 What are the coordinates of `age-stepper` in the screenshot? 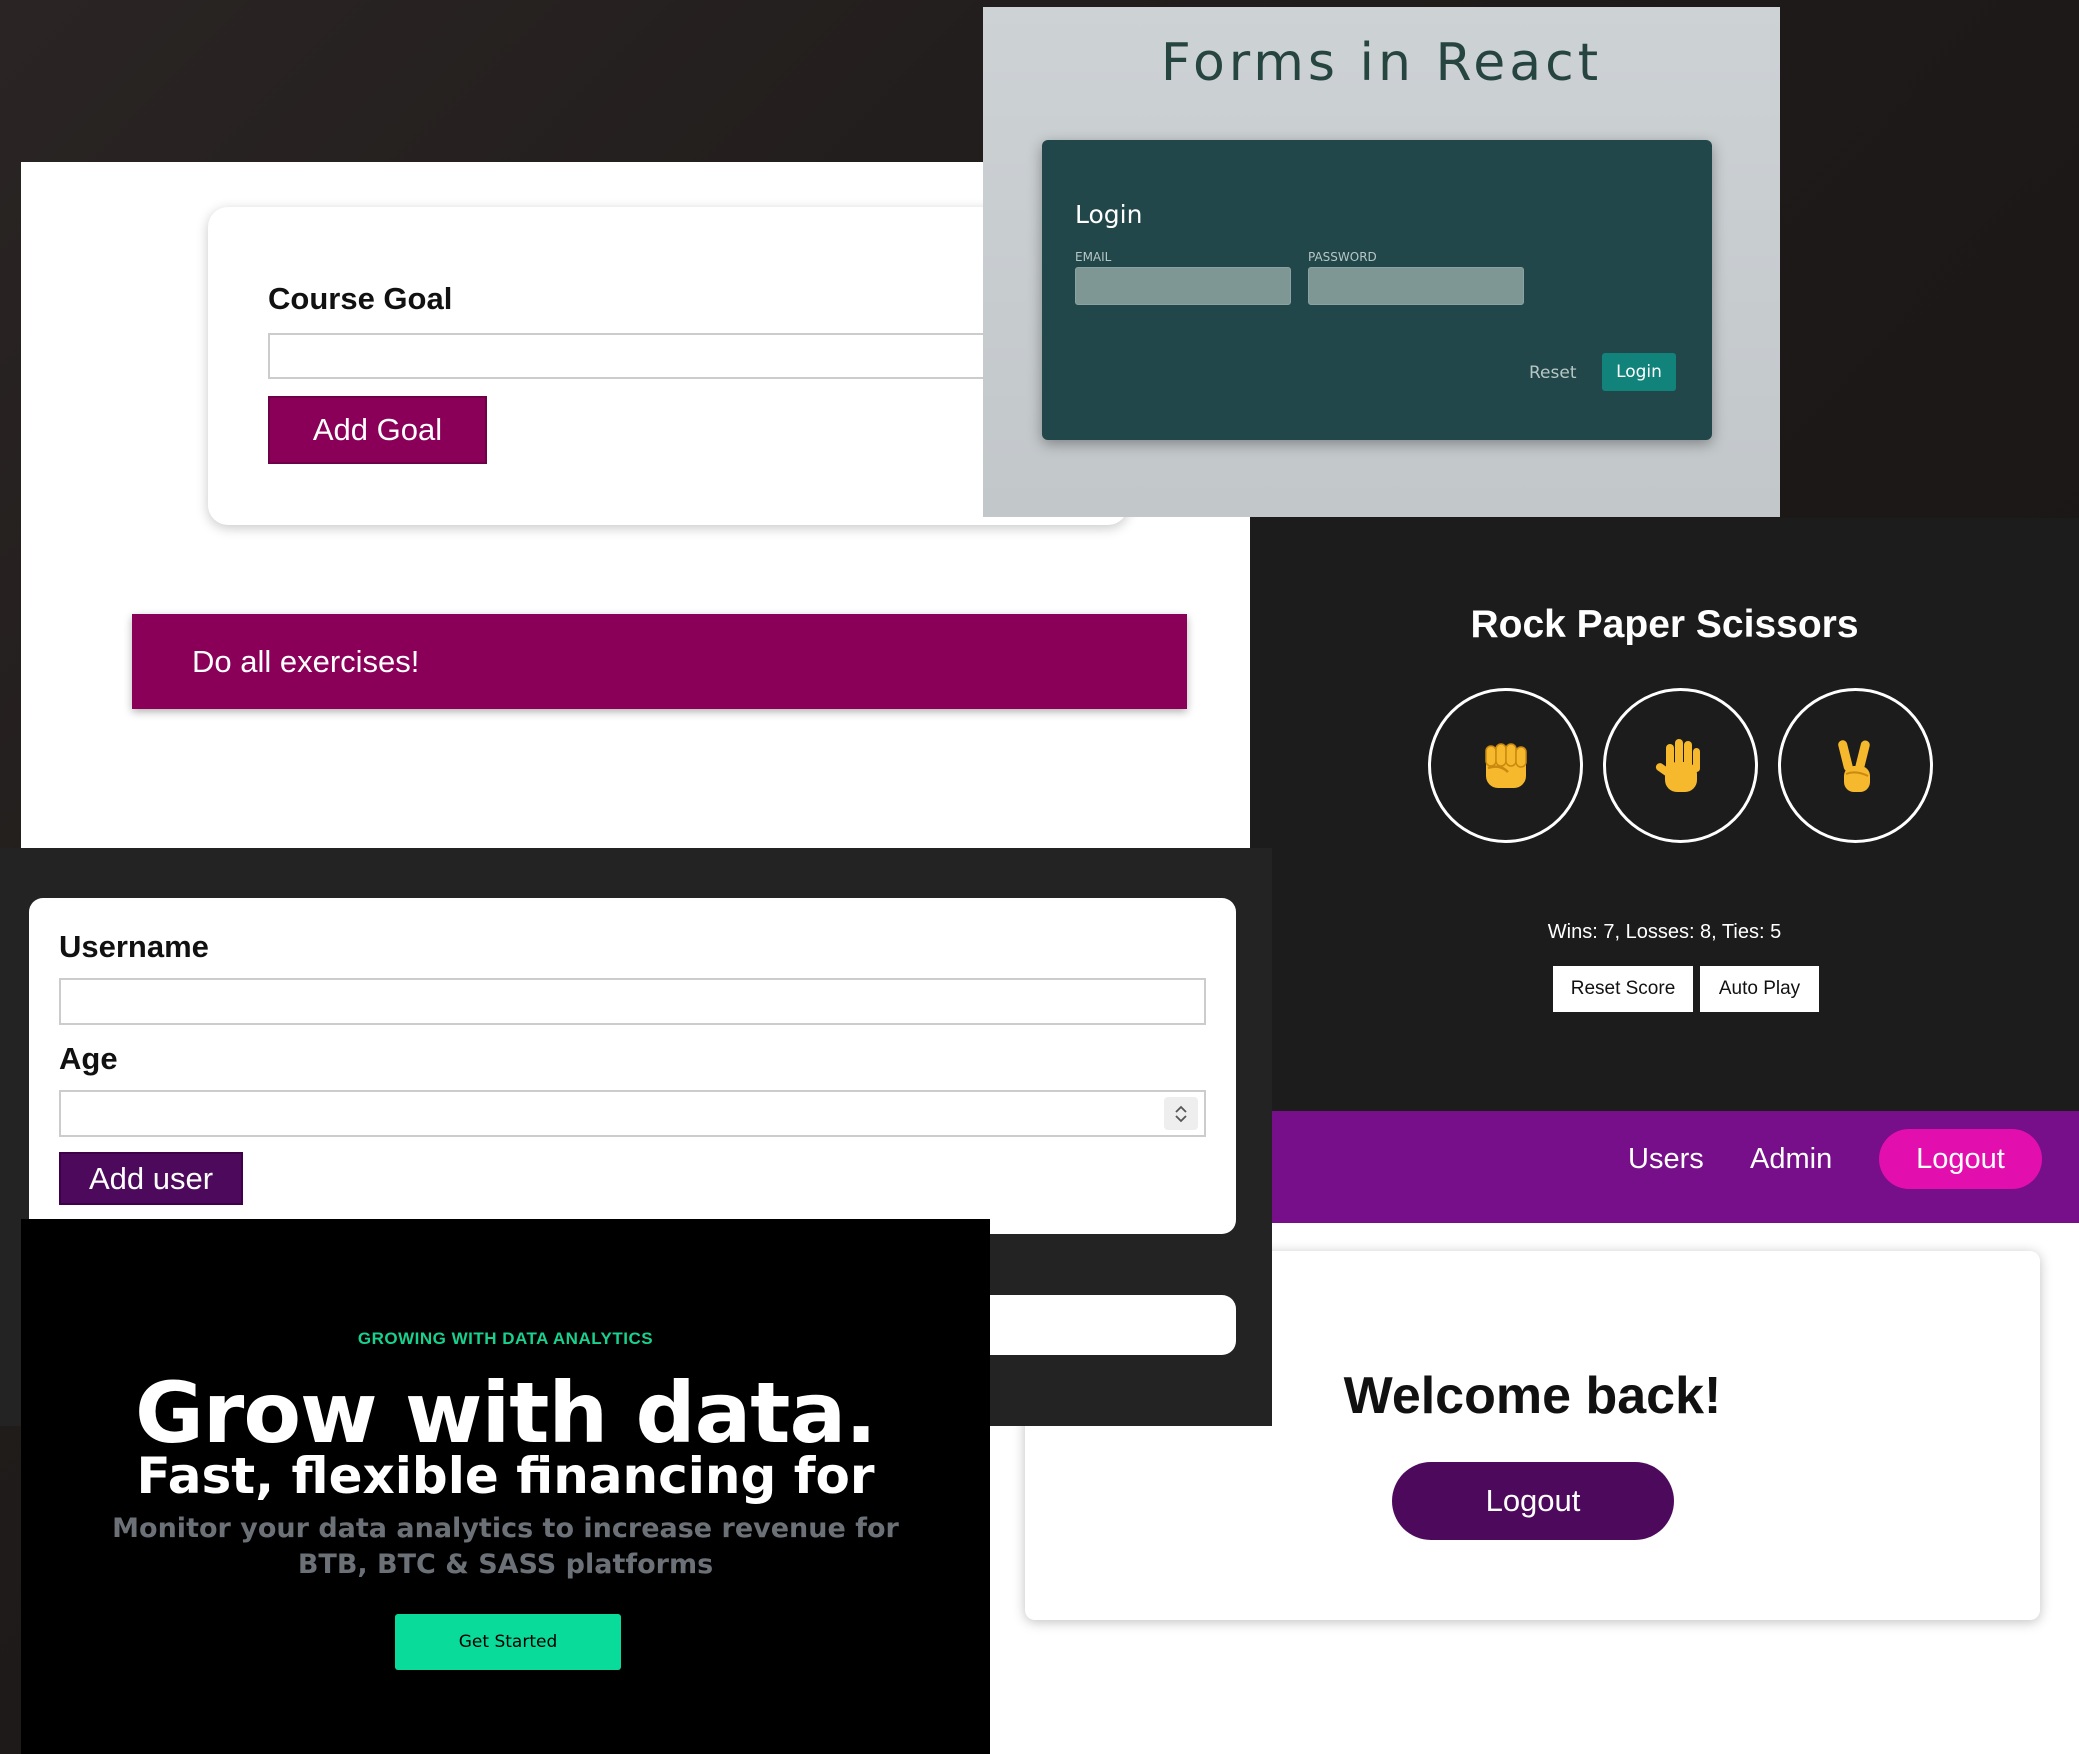 It's located at (1181, 1113).